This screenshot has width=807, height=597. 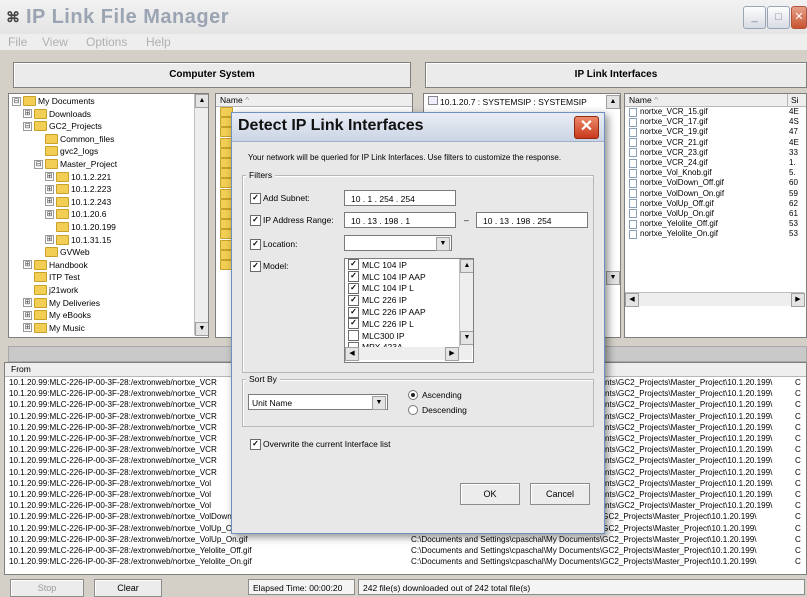 What do you see at coordinates (57, 113) in the screenshot?
I see `tree-item: ⊞ Downloads` at bounding box center [57, 113].